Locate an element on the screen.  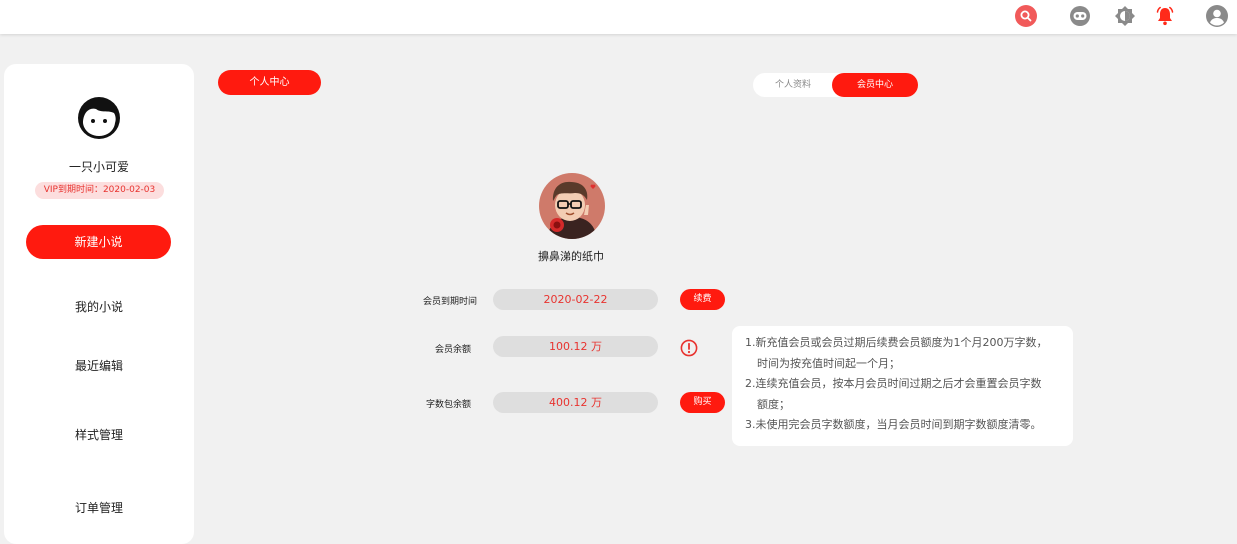
cartoon-portrait-icon is located at coordinates (572, 206).